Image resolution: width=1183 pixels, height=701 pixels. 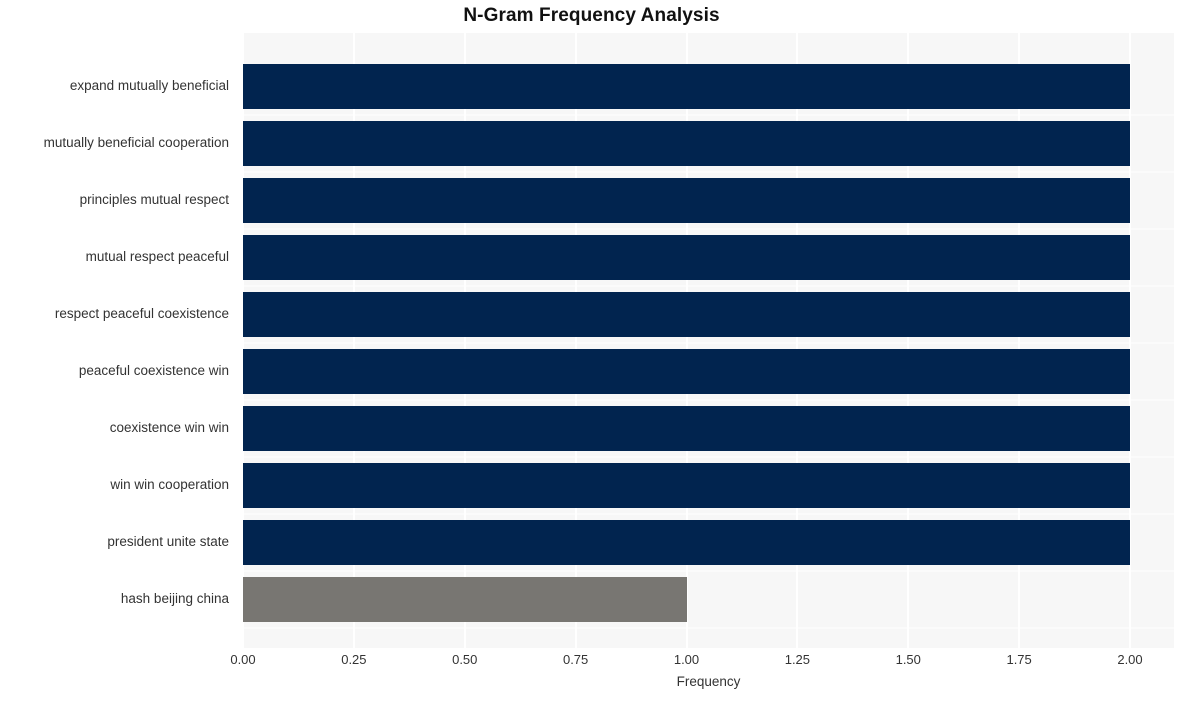 I want to click on x-axis-tick-label: 1.75, so click(x=1019, y=659).